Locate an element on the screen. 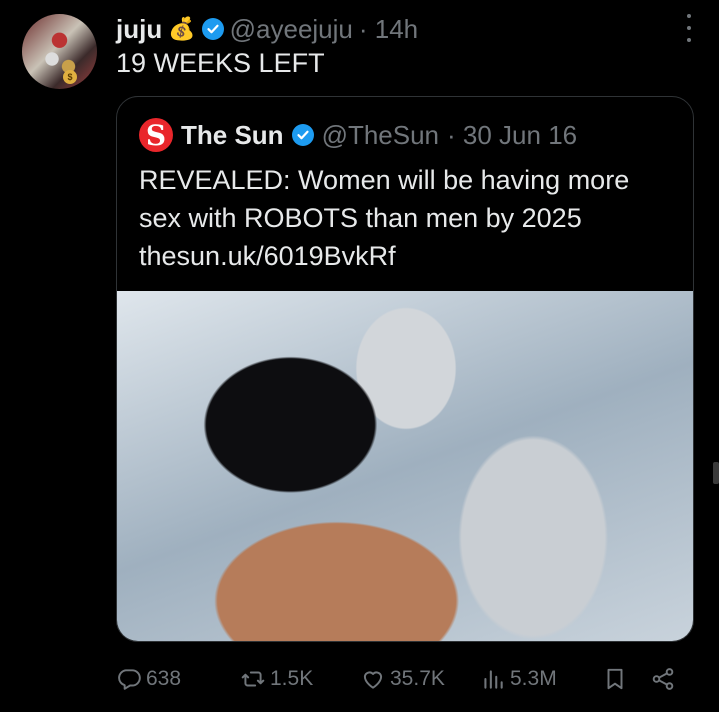 The height and width of the screenshot is (712, 719). share-icon is located at coordinates (663, 679).